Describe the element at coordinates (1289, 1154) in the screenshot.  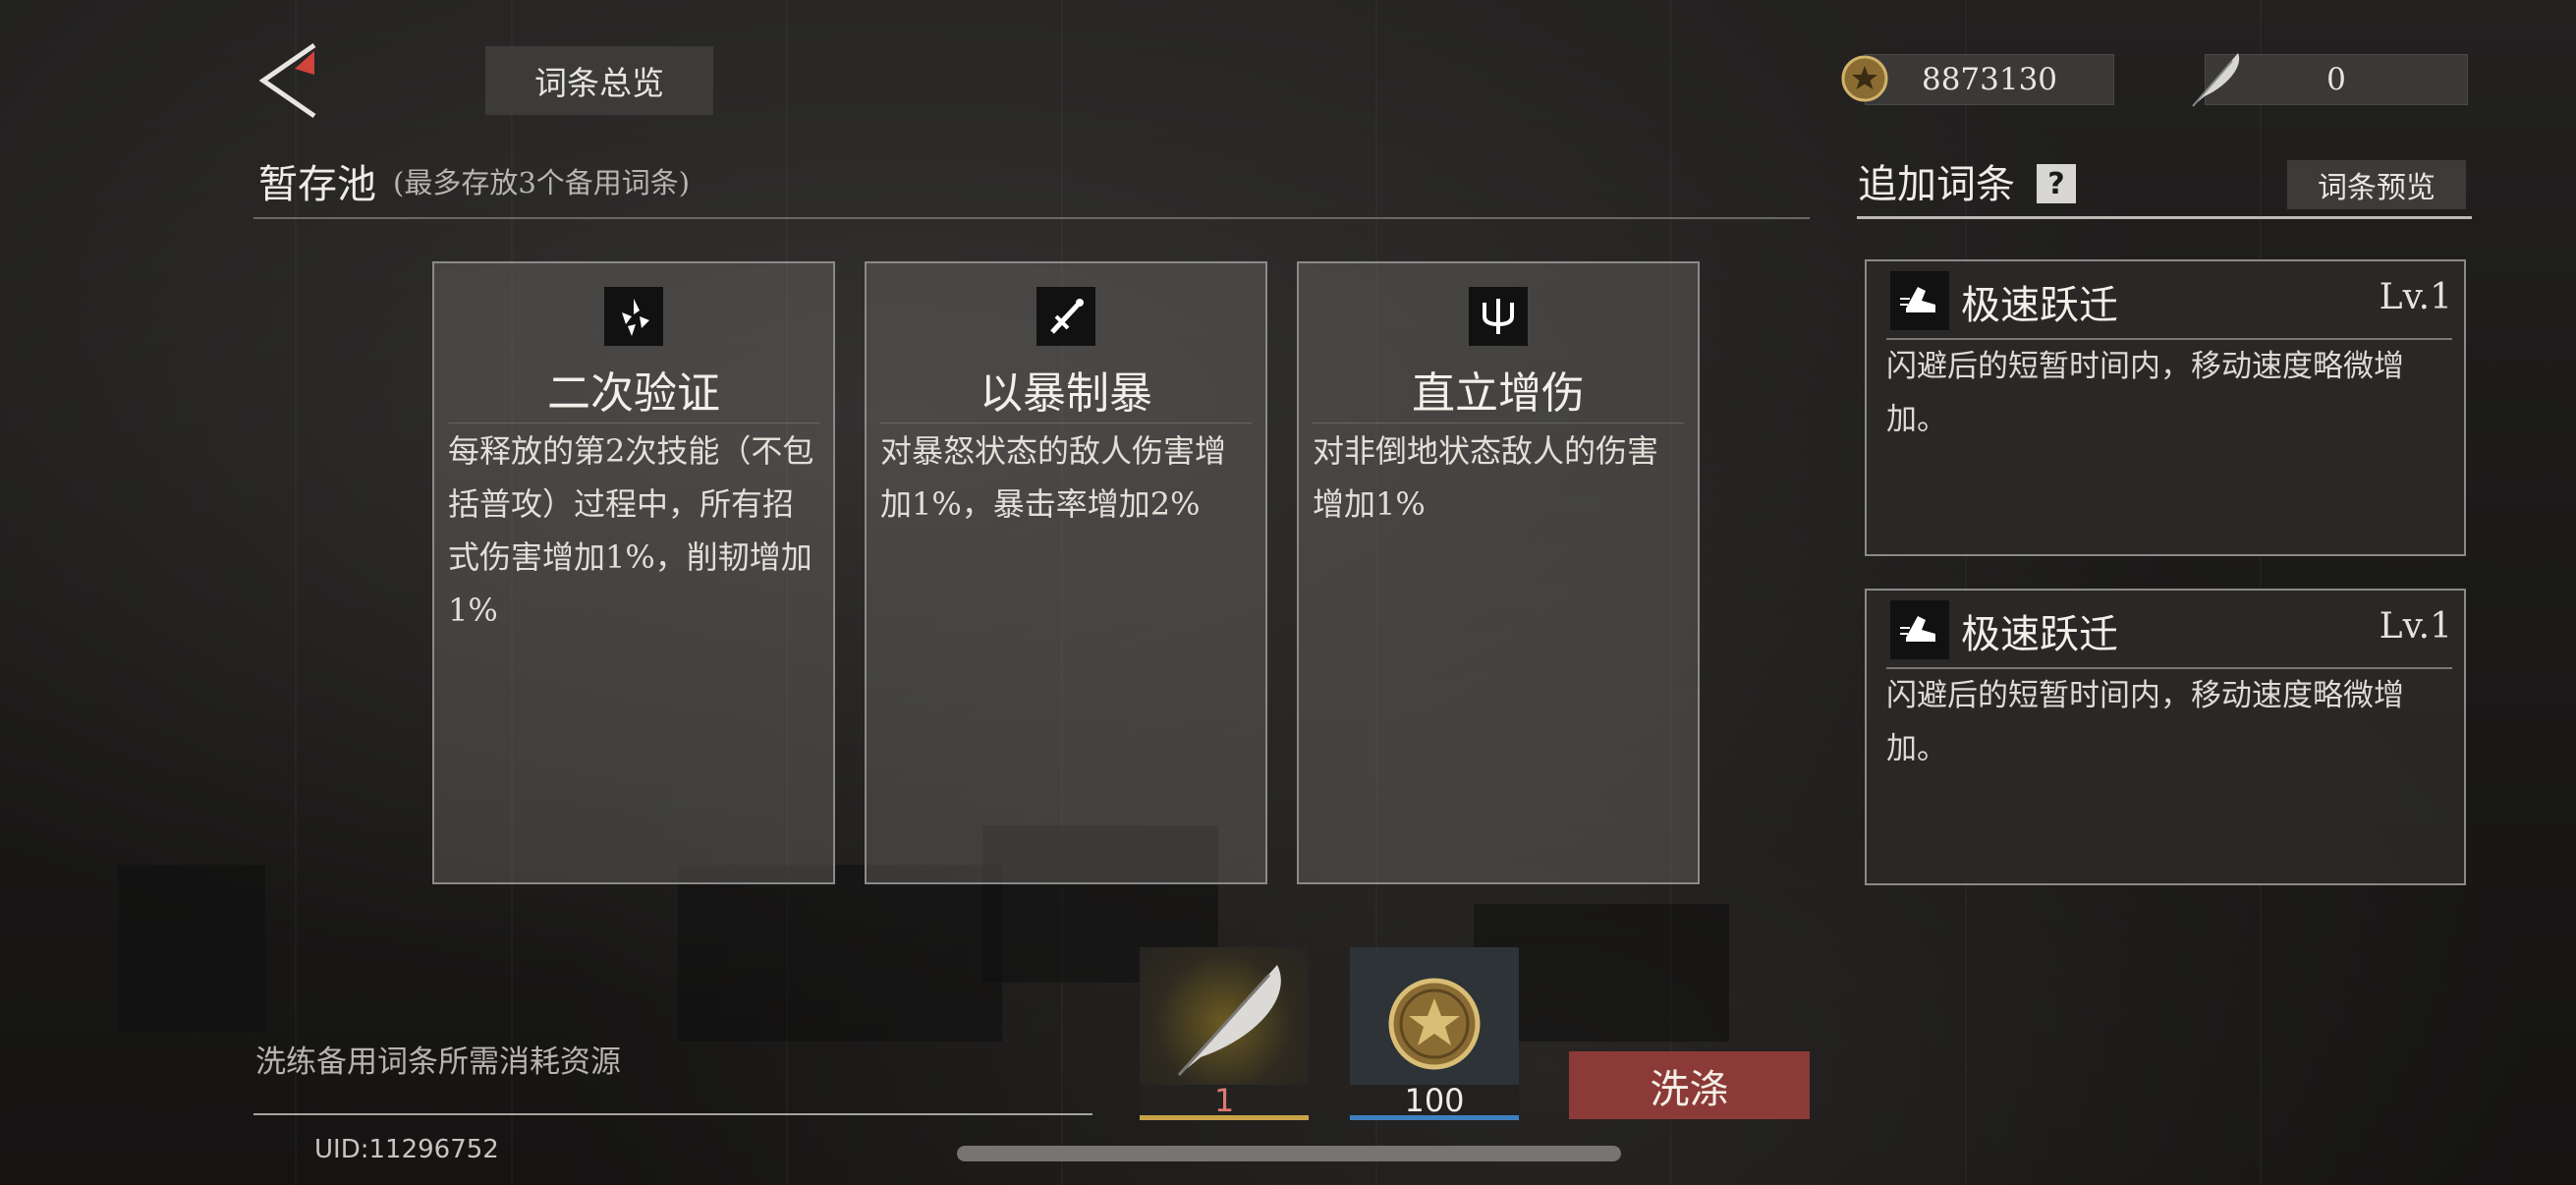
I see `home-indicator-bar` at that location.